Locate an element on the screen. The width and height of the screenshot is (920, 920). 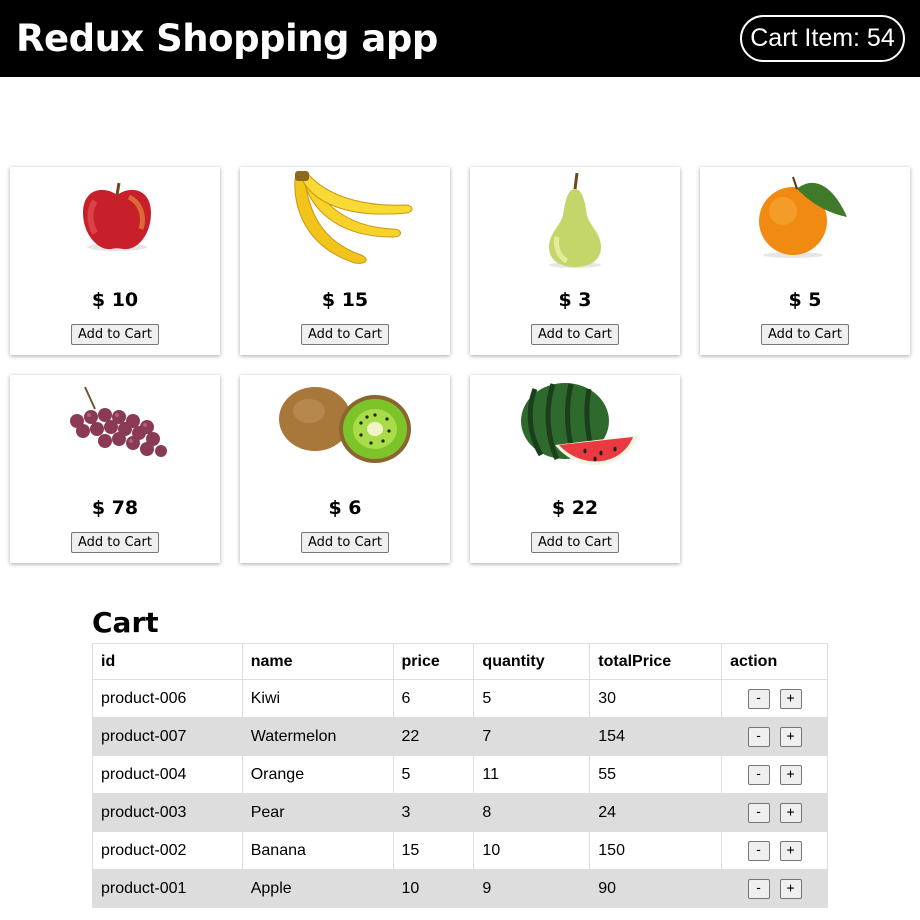
product-price: $ 15 is located at coordinates (345, 300).